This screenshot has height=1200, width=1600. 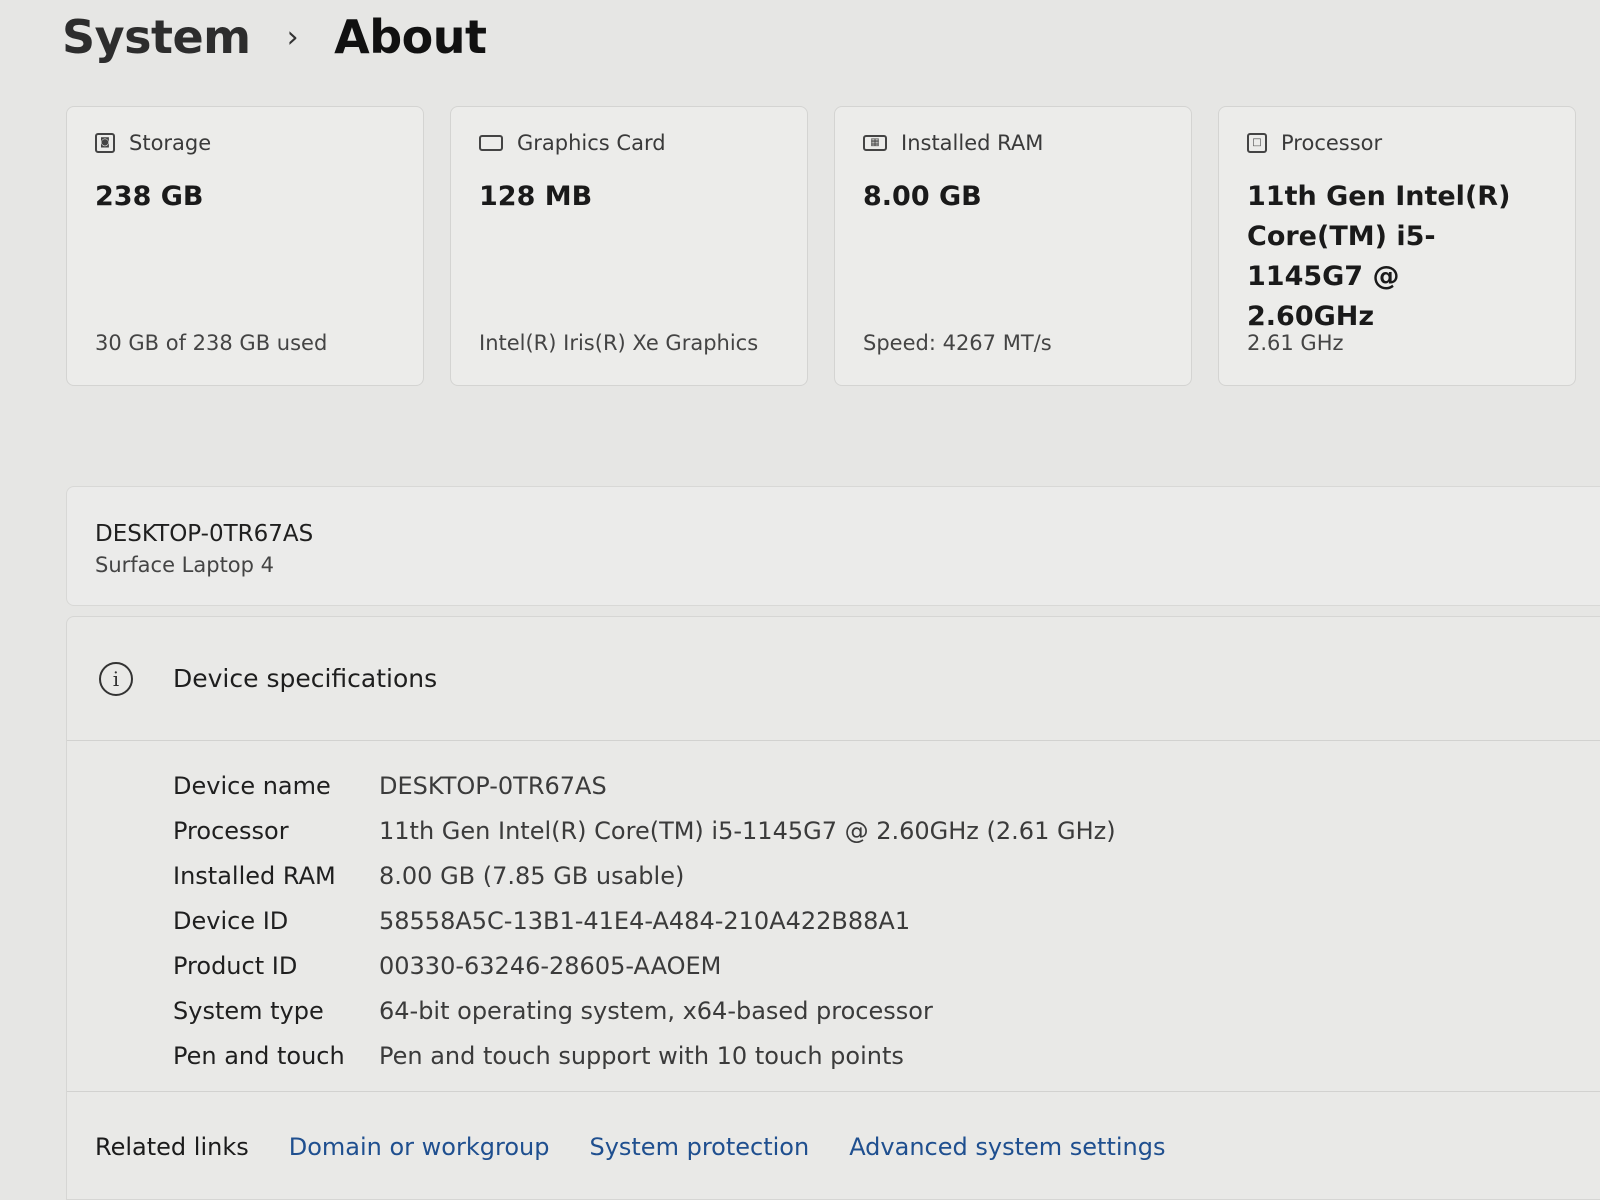 What do you see at coordinates (699, 1147) in the screenshot?
I see `system-protection-link: System protection` at bounding box center [699, 1147].